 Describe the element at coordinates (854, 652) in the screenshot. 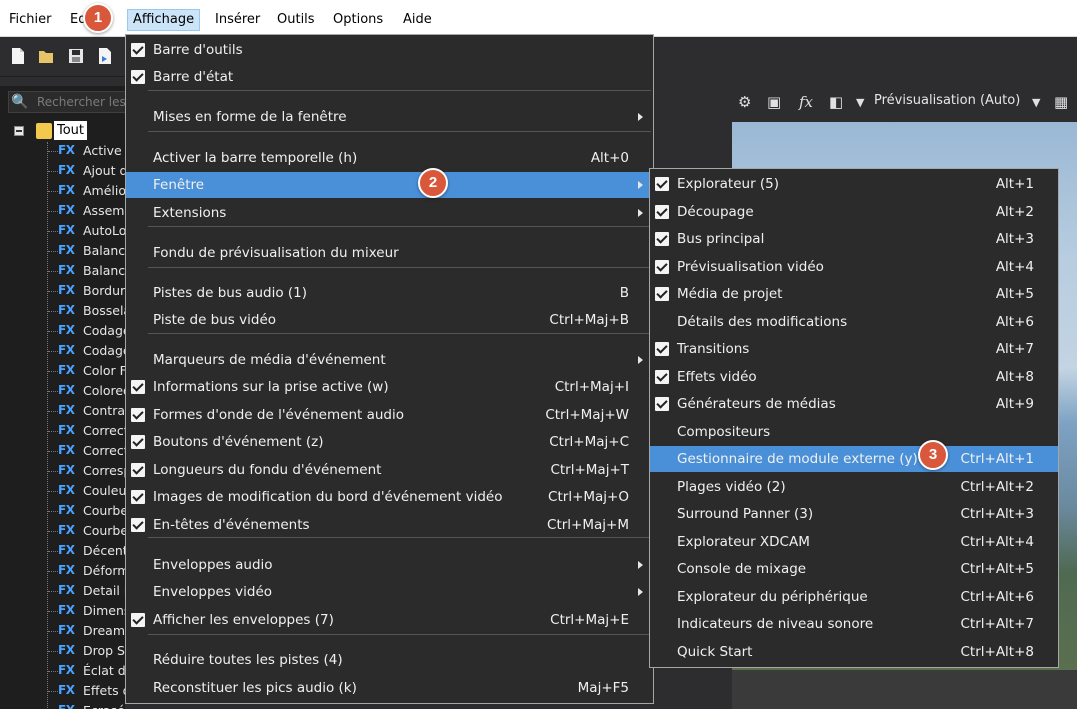

I see `fenetre-menu-item: Quick Start Ctrl+Alt+8` at that location.